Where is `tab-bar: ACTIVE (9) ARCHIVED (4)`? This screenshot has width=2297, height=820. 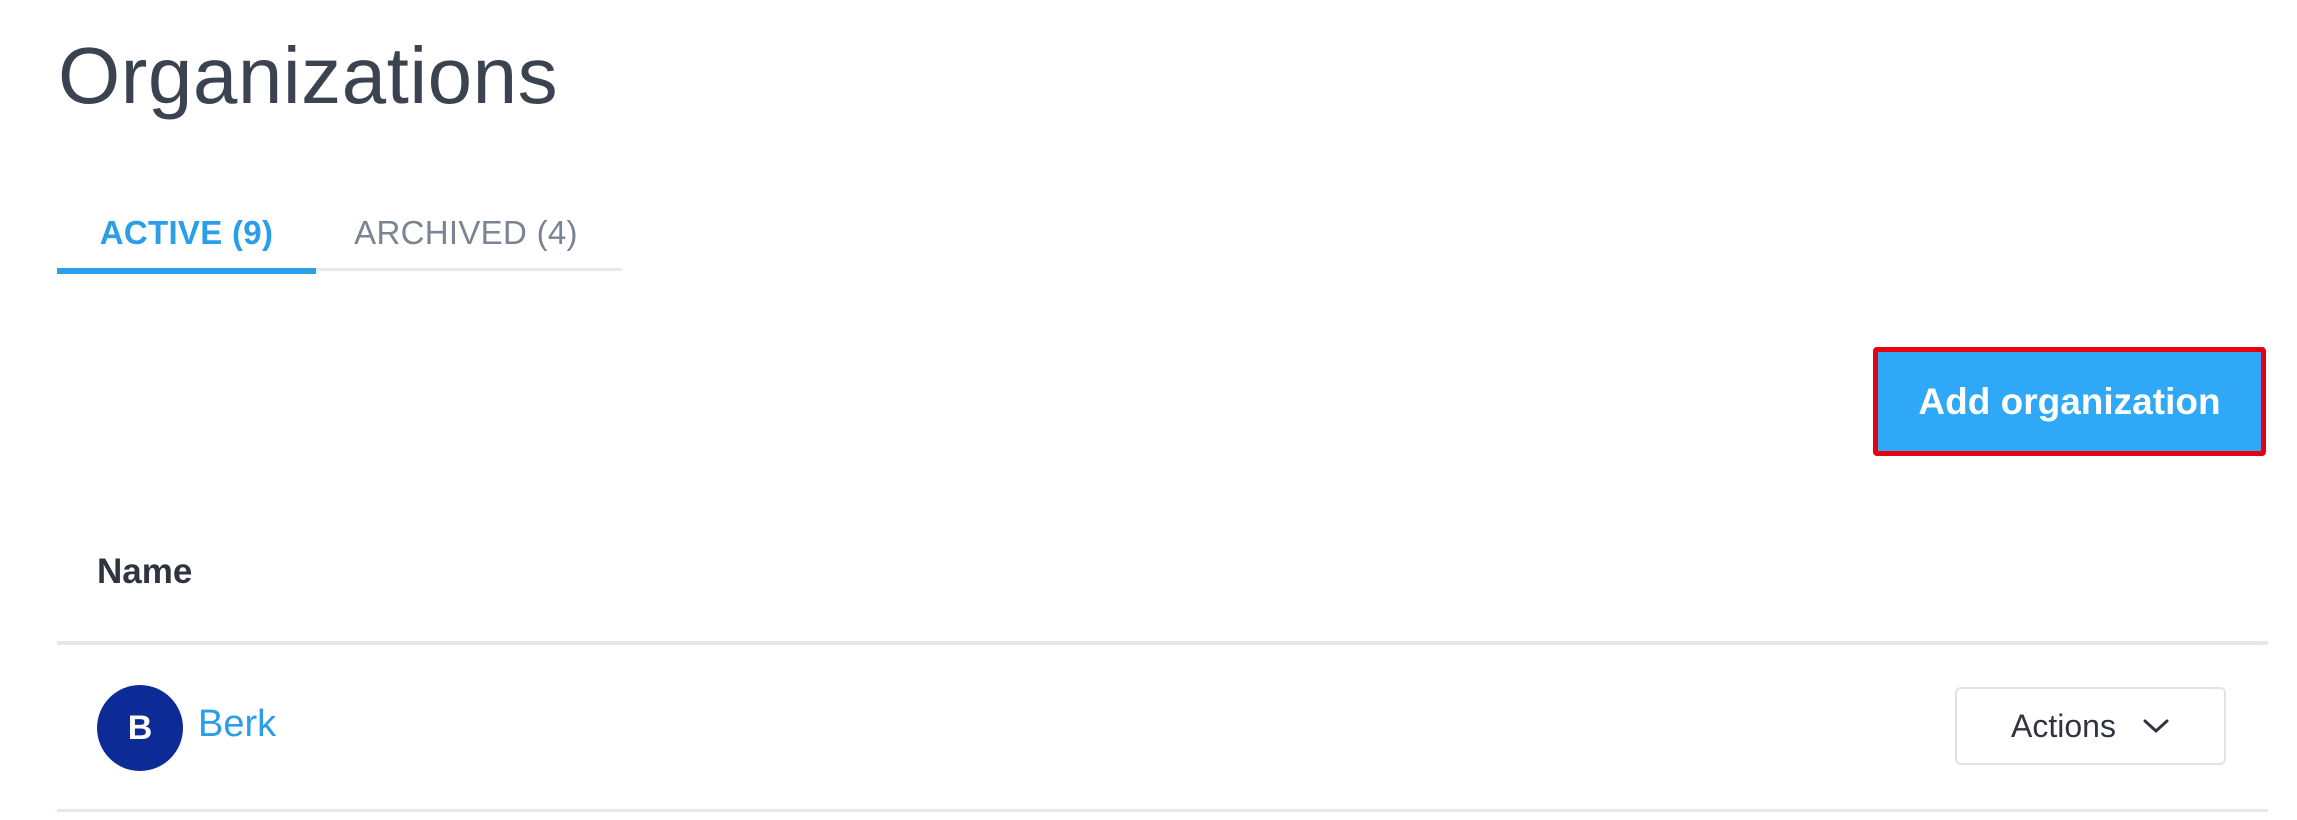
tab-bar: ACTIVE (9) ARCHIVED (4) is located at coordinates (339, 234).